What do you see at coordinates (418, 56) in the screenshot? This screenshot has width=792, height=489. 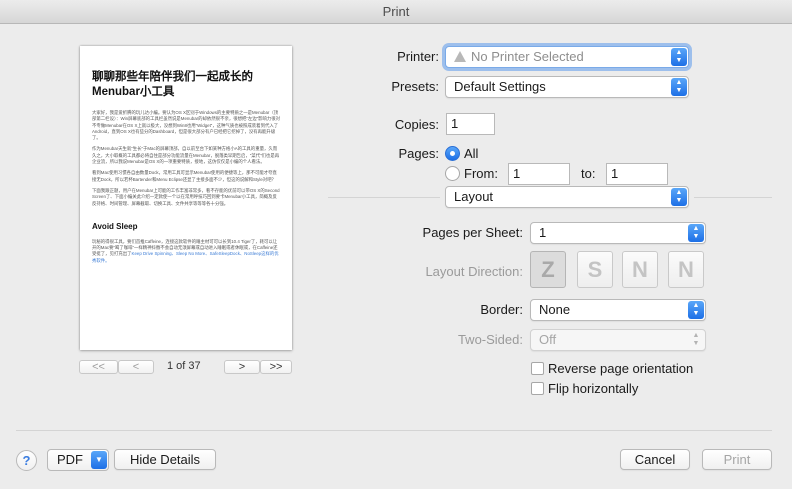 I see `printer-label: Printer:` at bounding box center [418, 56].